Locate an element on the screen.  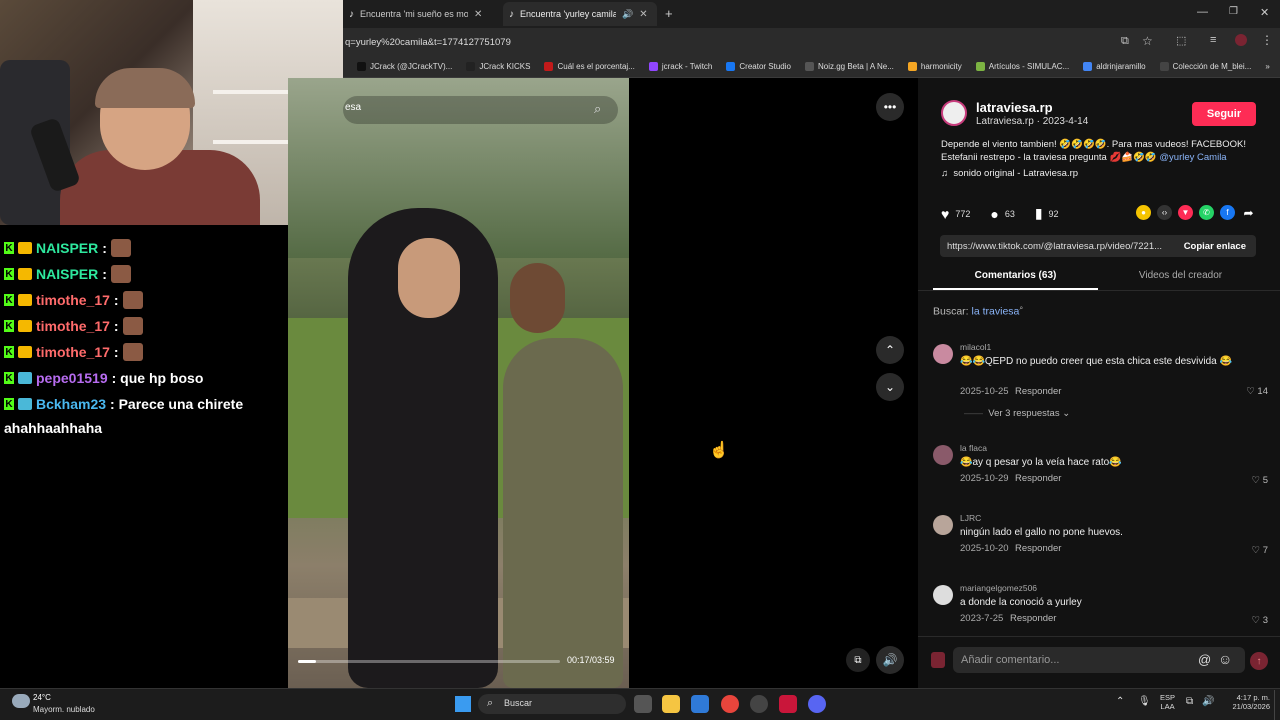
system-clock: 4:17 p. m. 21/03/2026 is located at coordinates (1248, 702).